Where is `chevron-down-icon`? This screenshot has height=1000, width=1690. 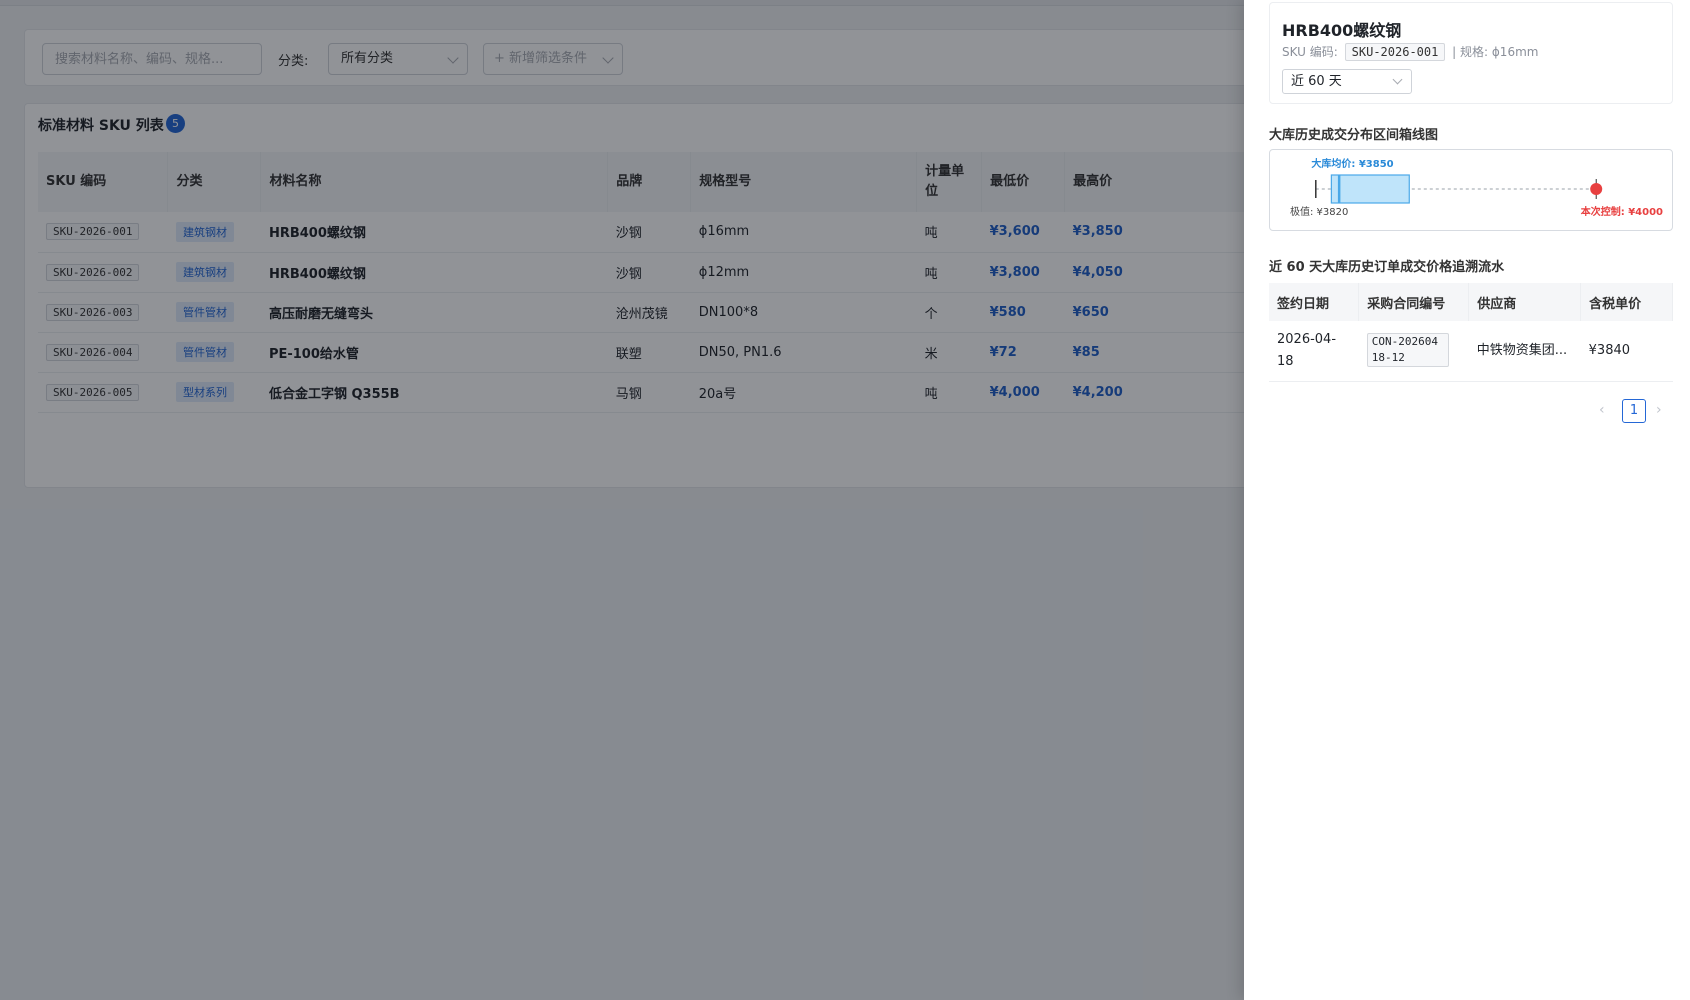
chevron-down-icon is located at coordinates (1397, 79).